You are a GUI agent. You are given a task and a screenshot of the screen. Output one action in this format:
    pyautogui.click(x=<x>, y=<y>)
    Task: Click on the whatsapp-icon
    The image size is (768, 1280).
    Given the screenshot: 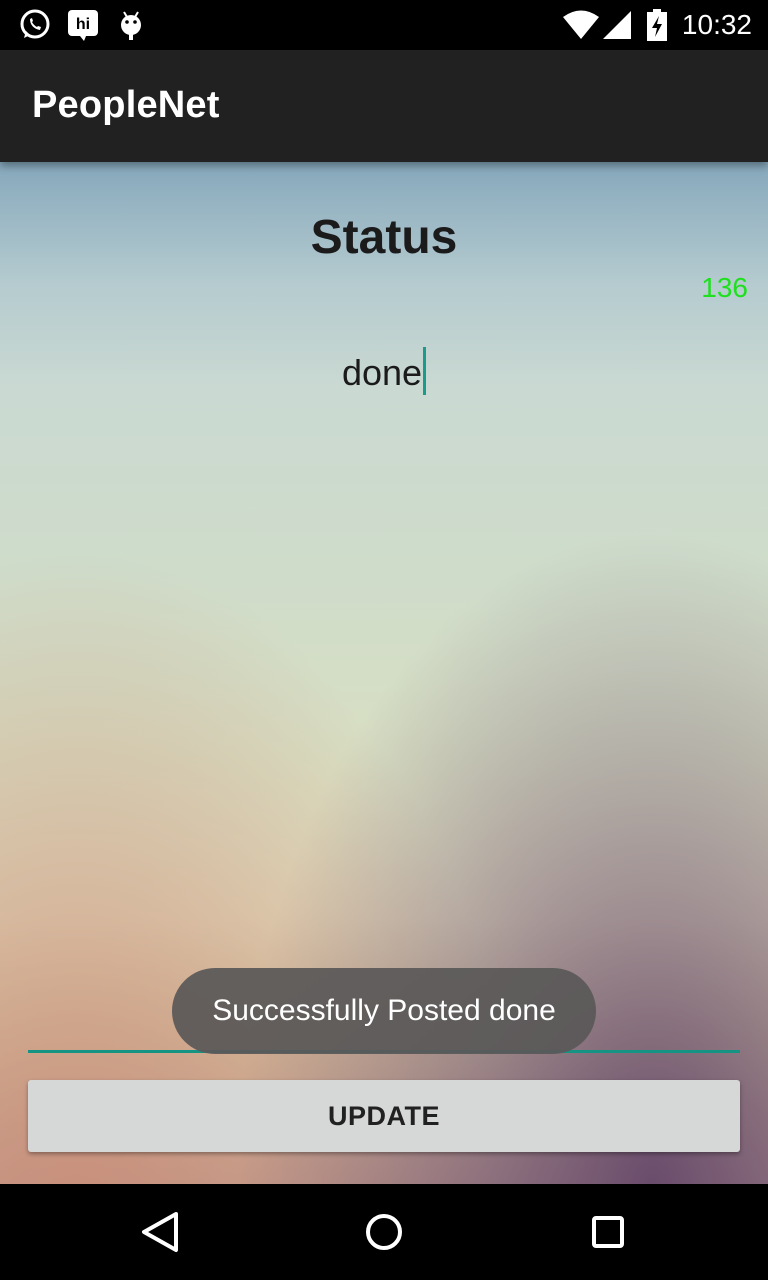 What is the action you would take?
    pyautogui.click(x=35, y=24)
    